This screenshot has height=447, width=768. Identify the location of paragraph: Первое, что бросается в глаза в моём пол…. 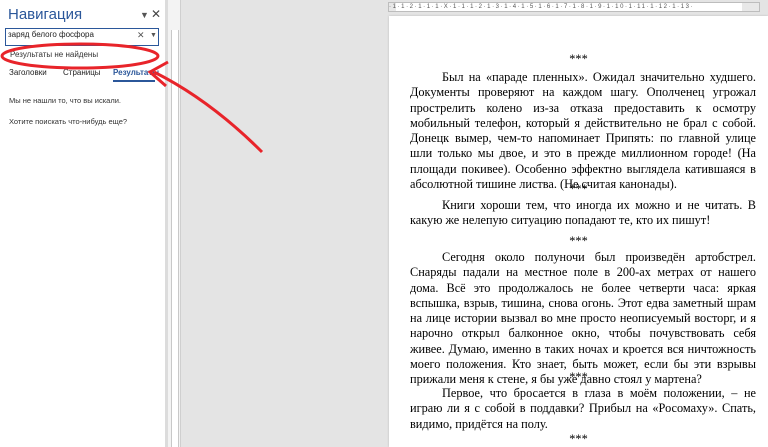
(583, 408).